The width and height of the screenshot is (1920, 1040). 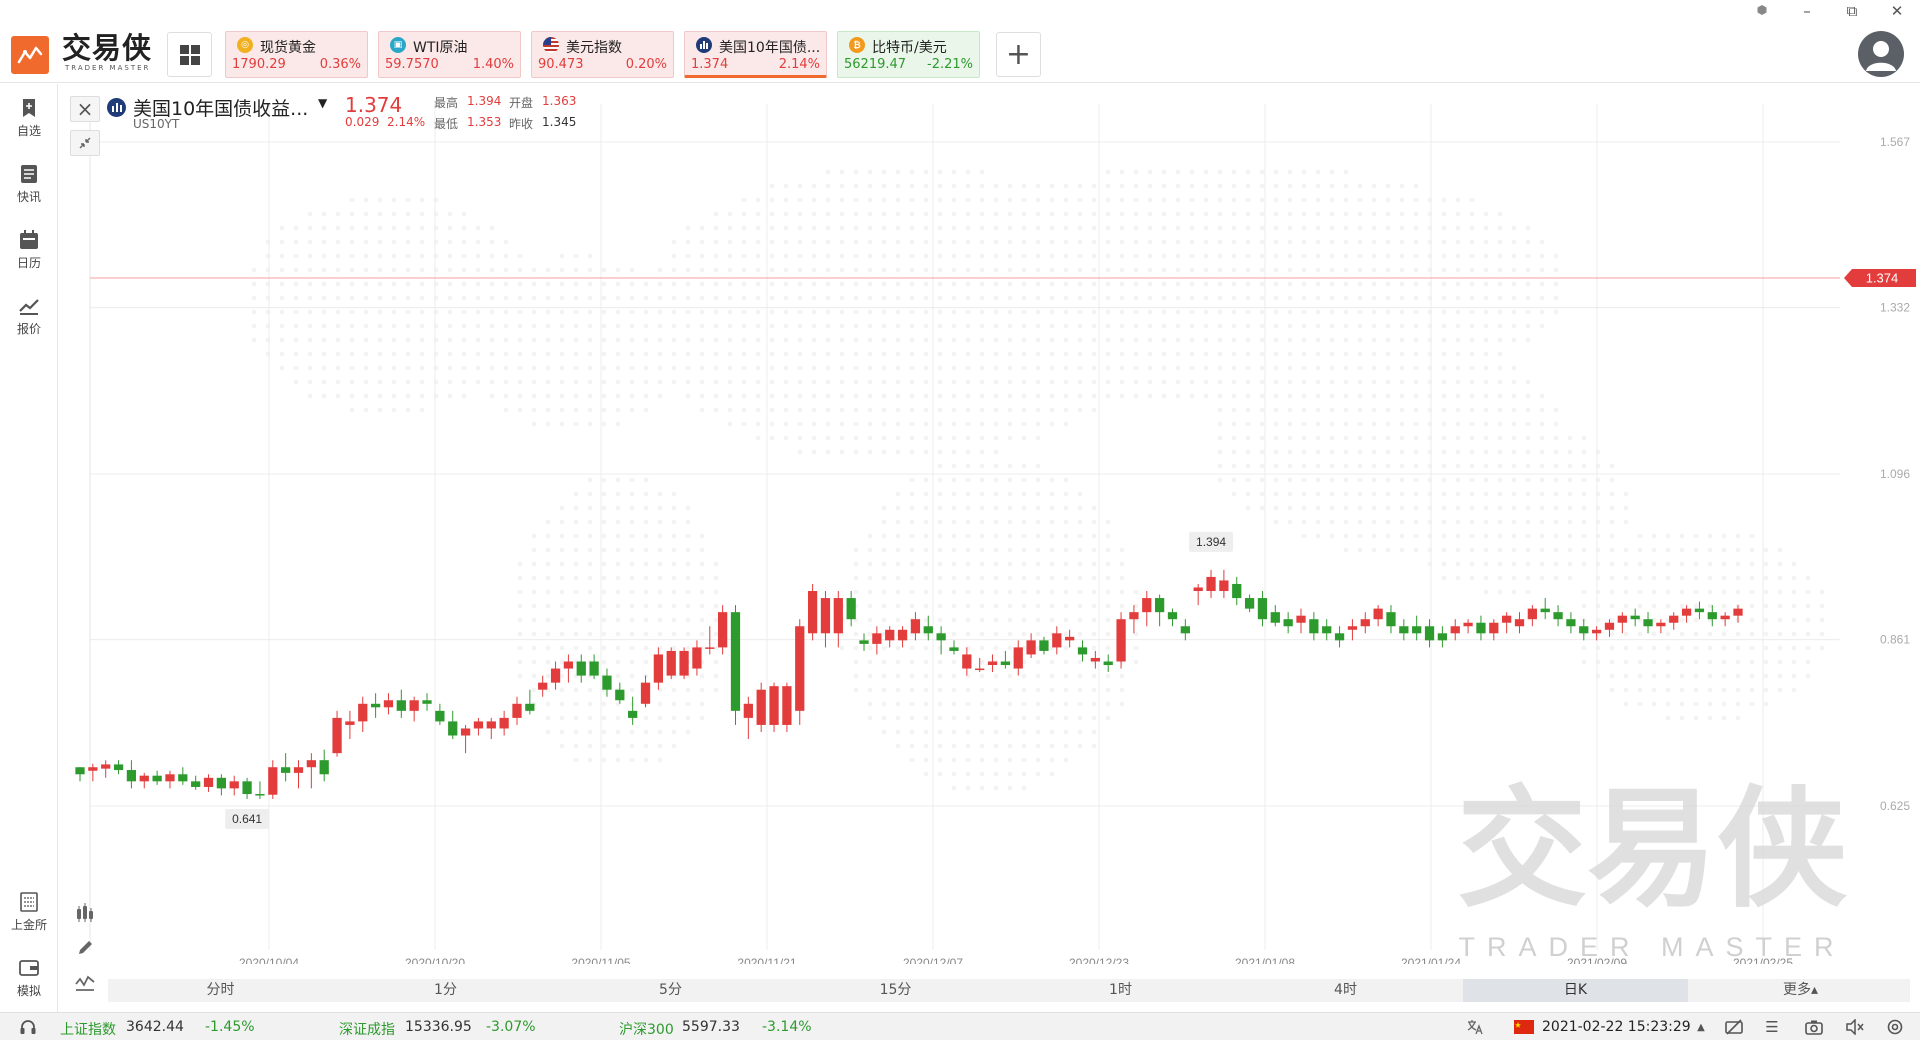 What do you see at coordinates (29, 307) in the screenshot?
I see `chart-line-icon` at bounding box center [29, 307].